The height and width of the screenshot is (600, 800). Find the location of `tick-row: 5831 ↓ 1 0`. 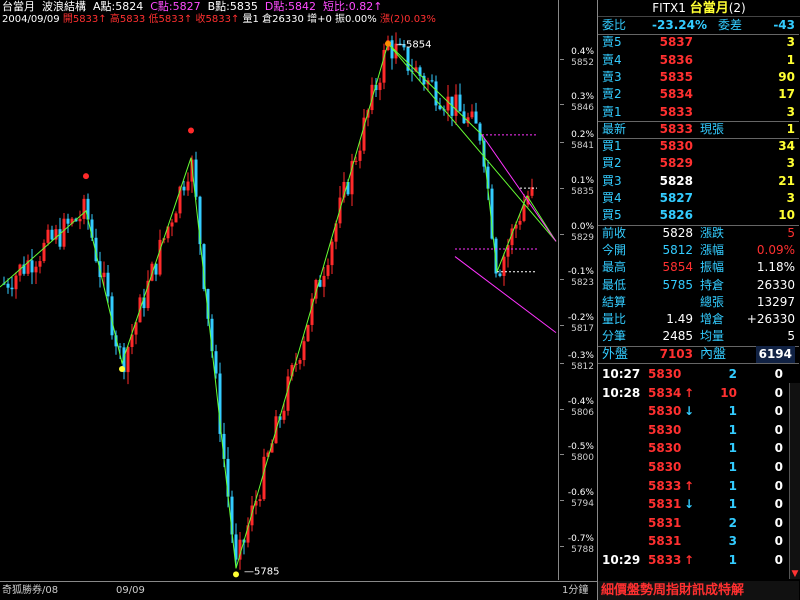

tick-row: 5831 ↓ 1 0 is located at coordinates (698, 504).